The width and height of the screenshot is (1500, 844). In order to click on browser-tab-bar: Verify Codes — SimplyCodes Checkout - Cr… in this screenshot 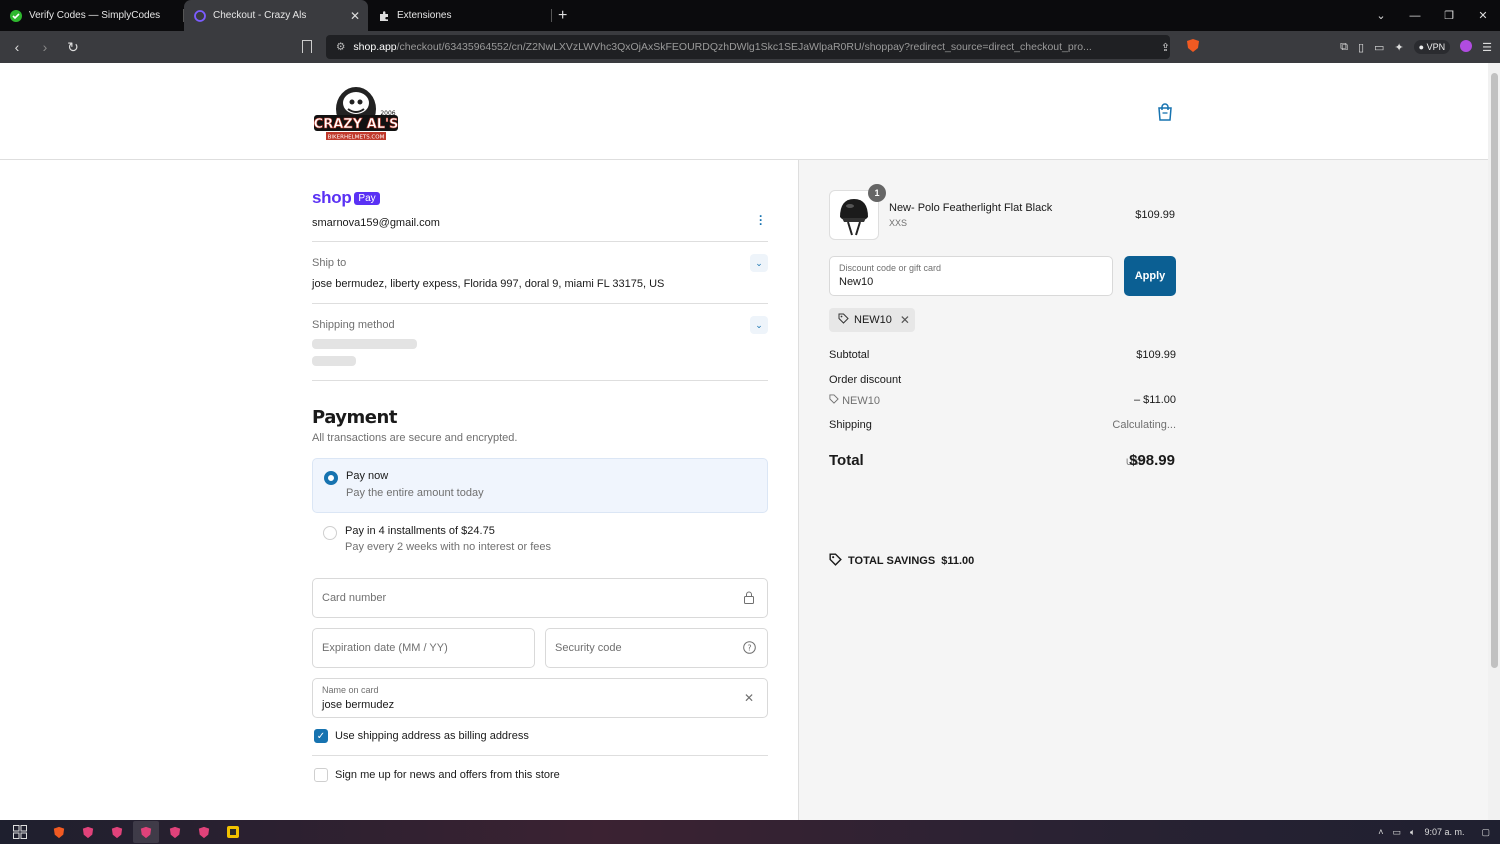, I will do `click(750, 15)`.